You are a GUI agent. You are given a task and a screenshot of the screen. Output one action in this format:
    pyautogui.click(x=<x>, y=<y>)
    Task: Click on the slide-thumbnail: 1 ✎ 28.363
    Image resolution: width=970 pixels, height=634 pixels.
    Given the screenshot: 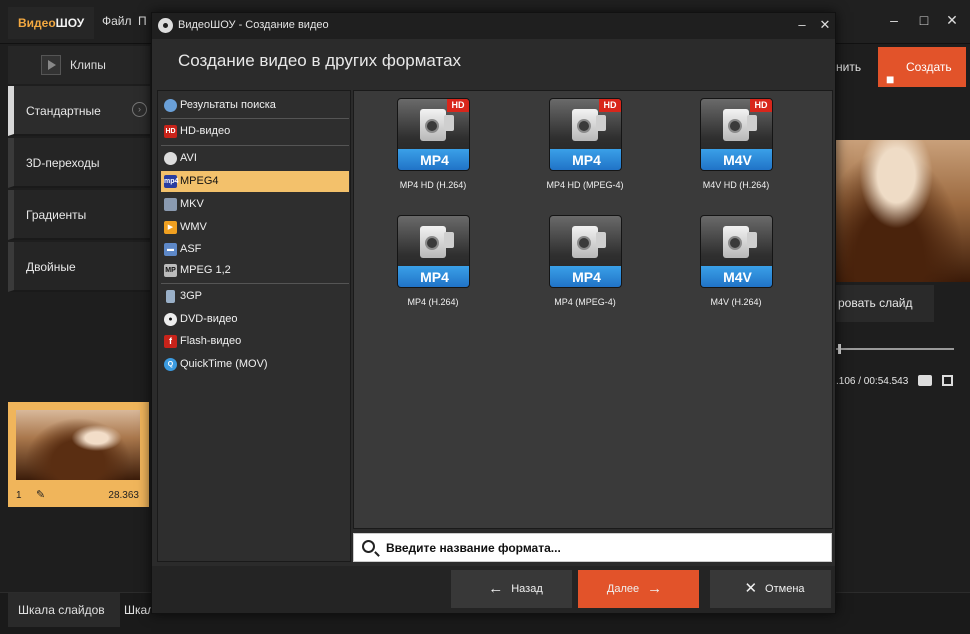 What is the action you would take?
    pyautogui.click(x=78, y=454)
    